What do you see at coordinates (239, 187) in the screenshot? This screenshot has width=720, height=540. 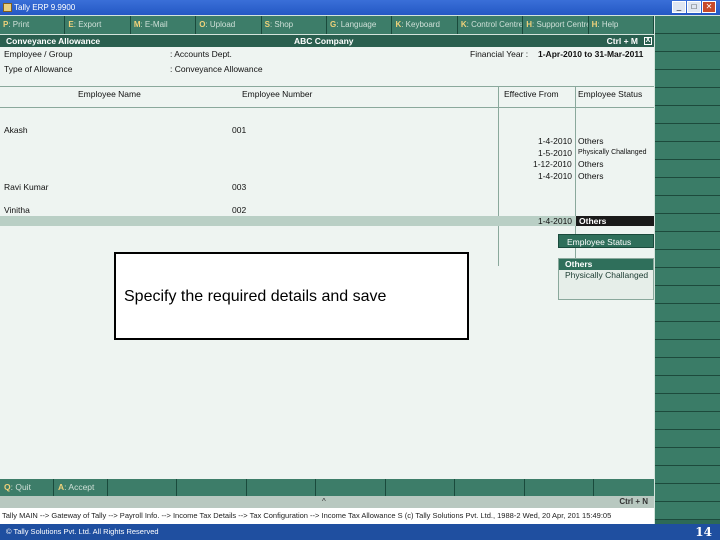 I see `employee-number: 003` at bounding box center [239, 187].